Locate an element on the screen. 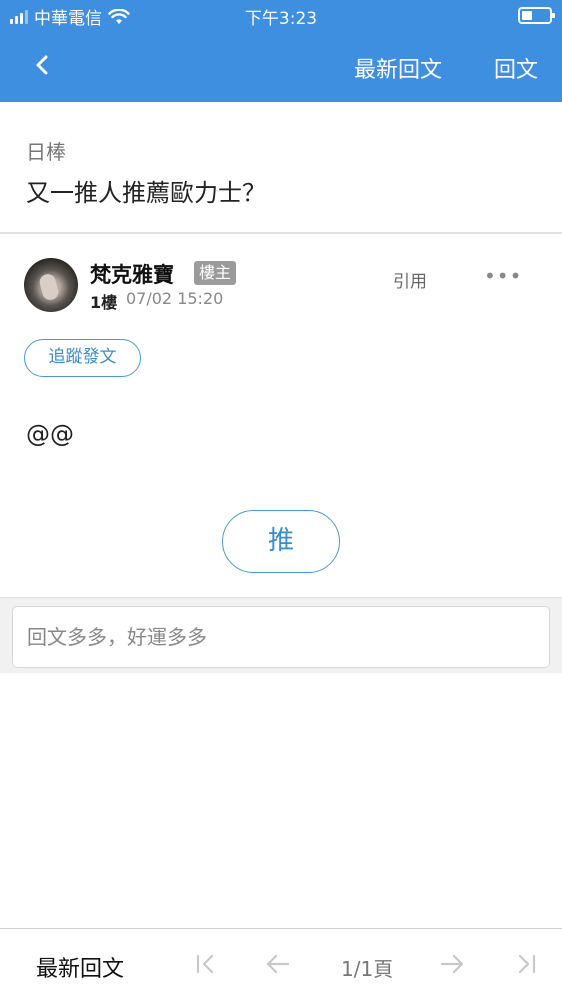  top-bar: 中華電信 下午3:23 最新回文 回文 is located at coordinates (281, 51).